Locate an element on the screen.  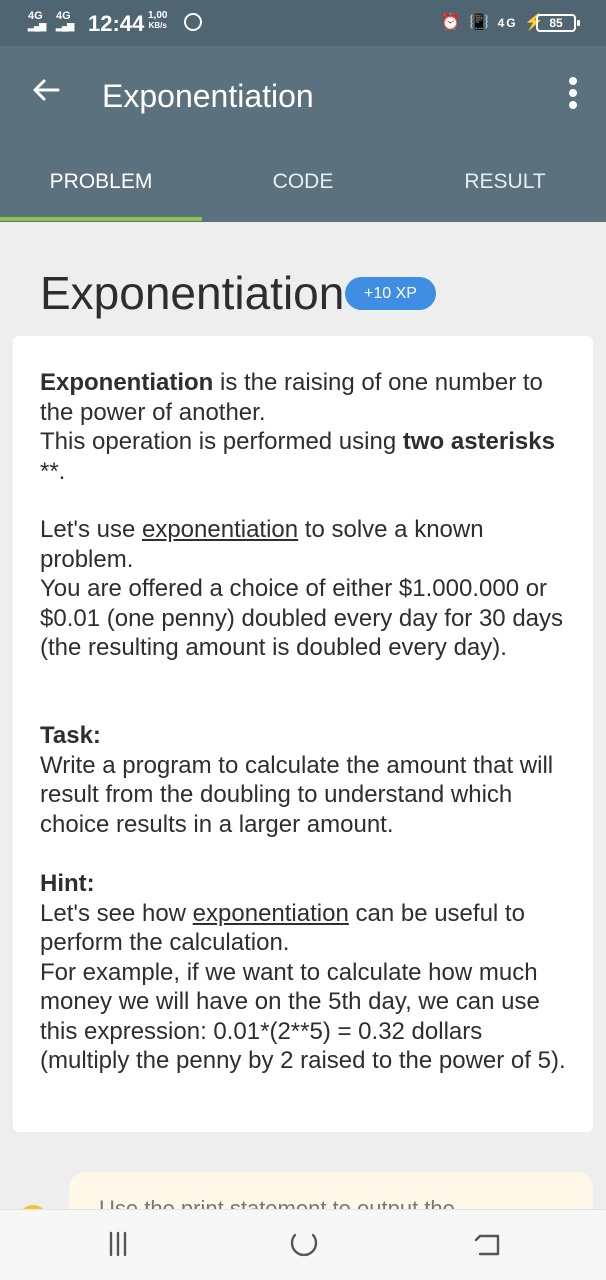
network-type: 4G is located at coordinates (507, 23).